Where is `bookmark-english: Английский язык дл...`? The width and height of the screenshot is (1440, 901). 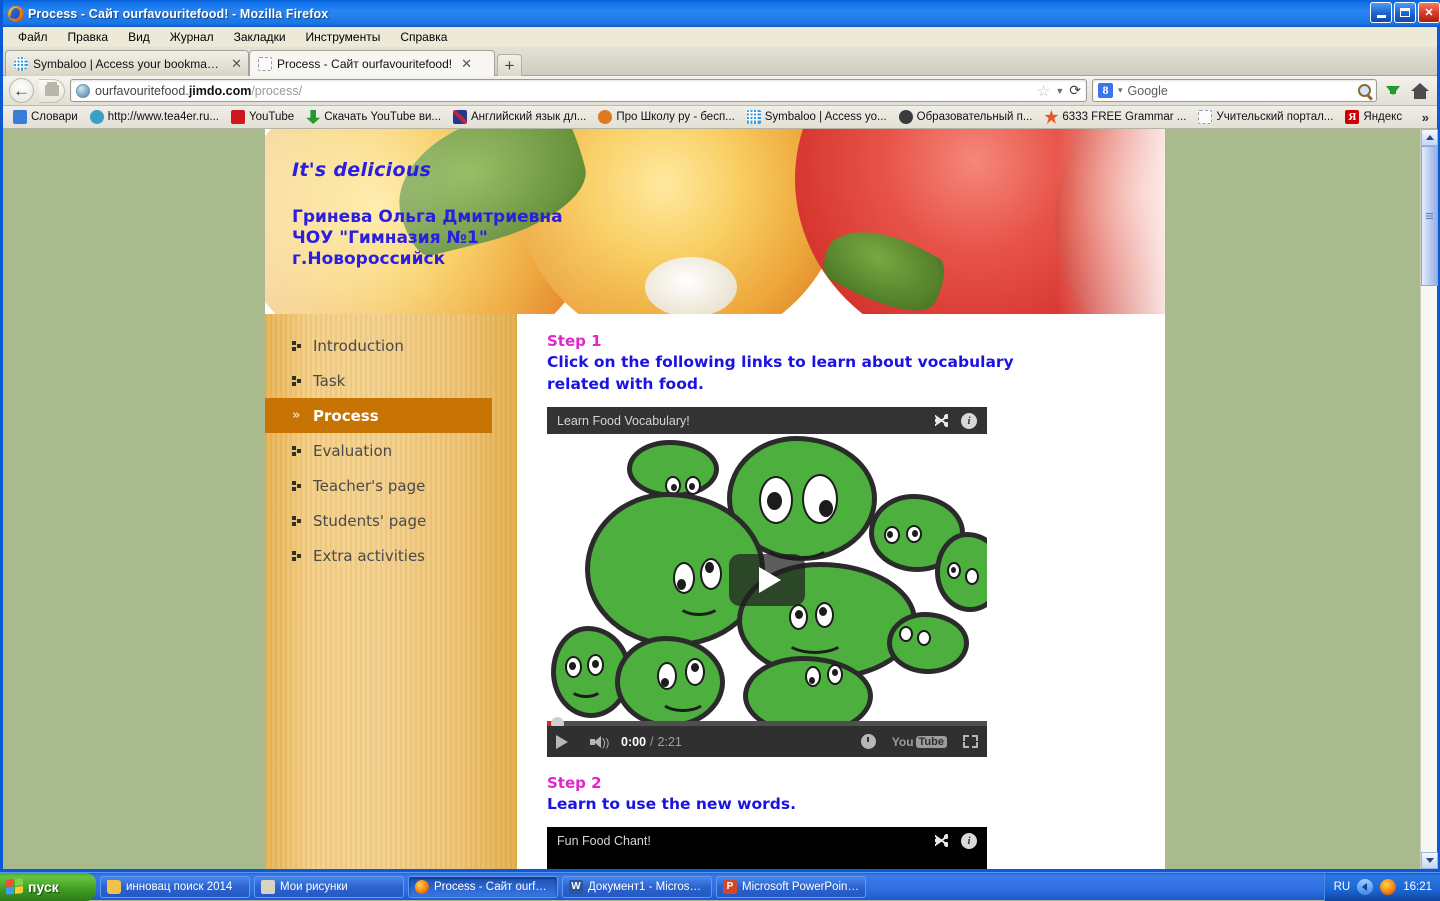
bookmark-english: Английский язык дл... is located at coordinates (519, 117).